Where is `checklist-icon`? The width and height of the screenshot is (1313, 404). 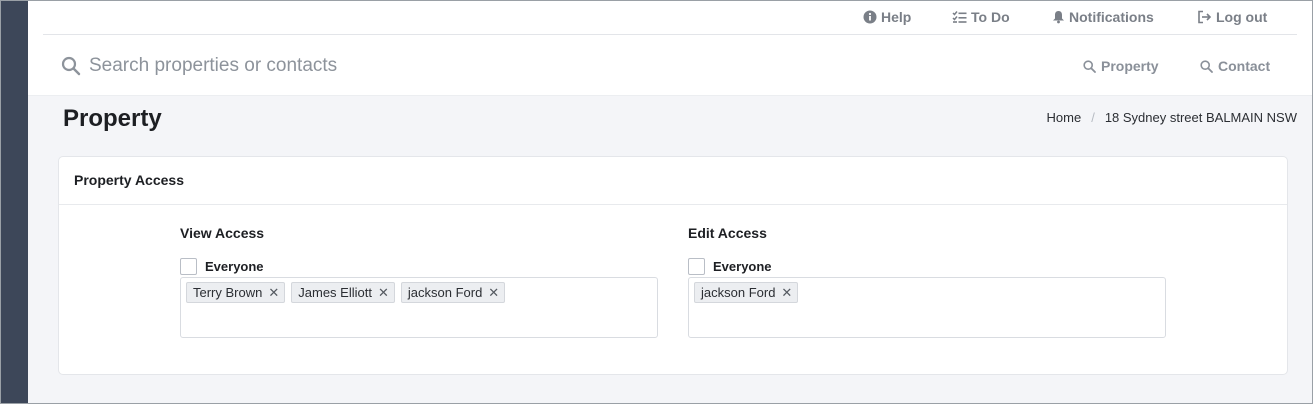 checklist-icon is located at coordinates (959, 17).